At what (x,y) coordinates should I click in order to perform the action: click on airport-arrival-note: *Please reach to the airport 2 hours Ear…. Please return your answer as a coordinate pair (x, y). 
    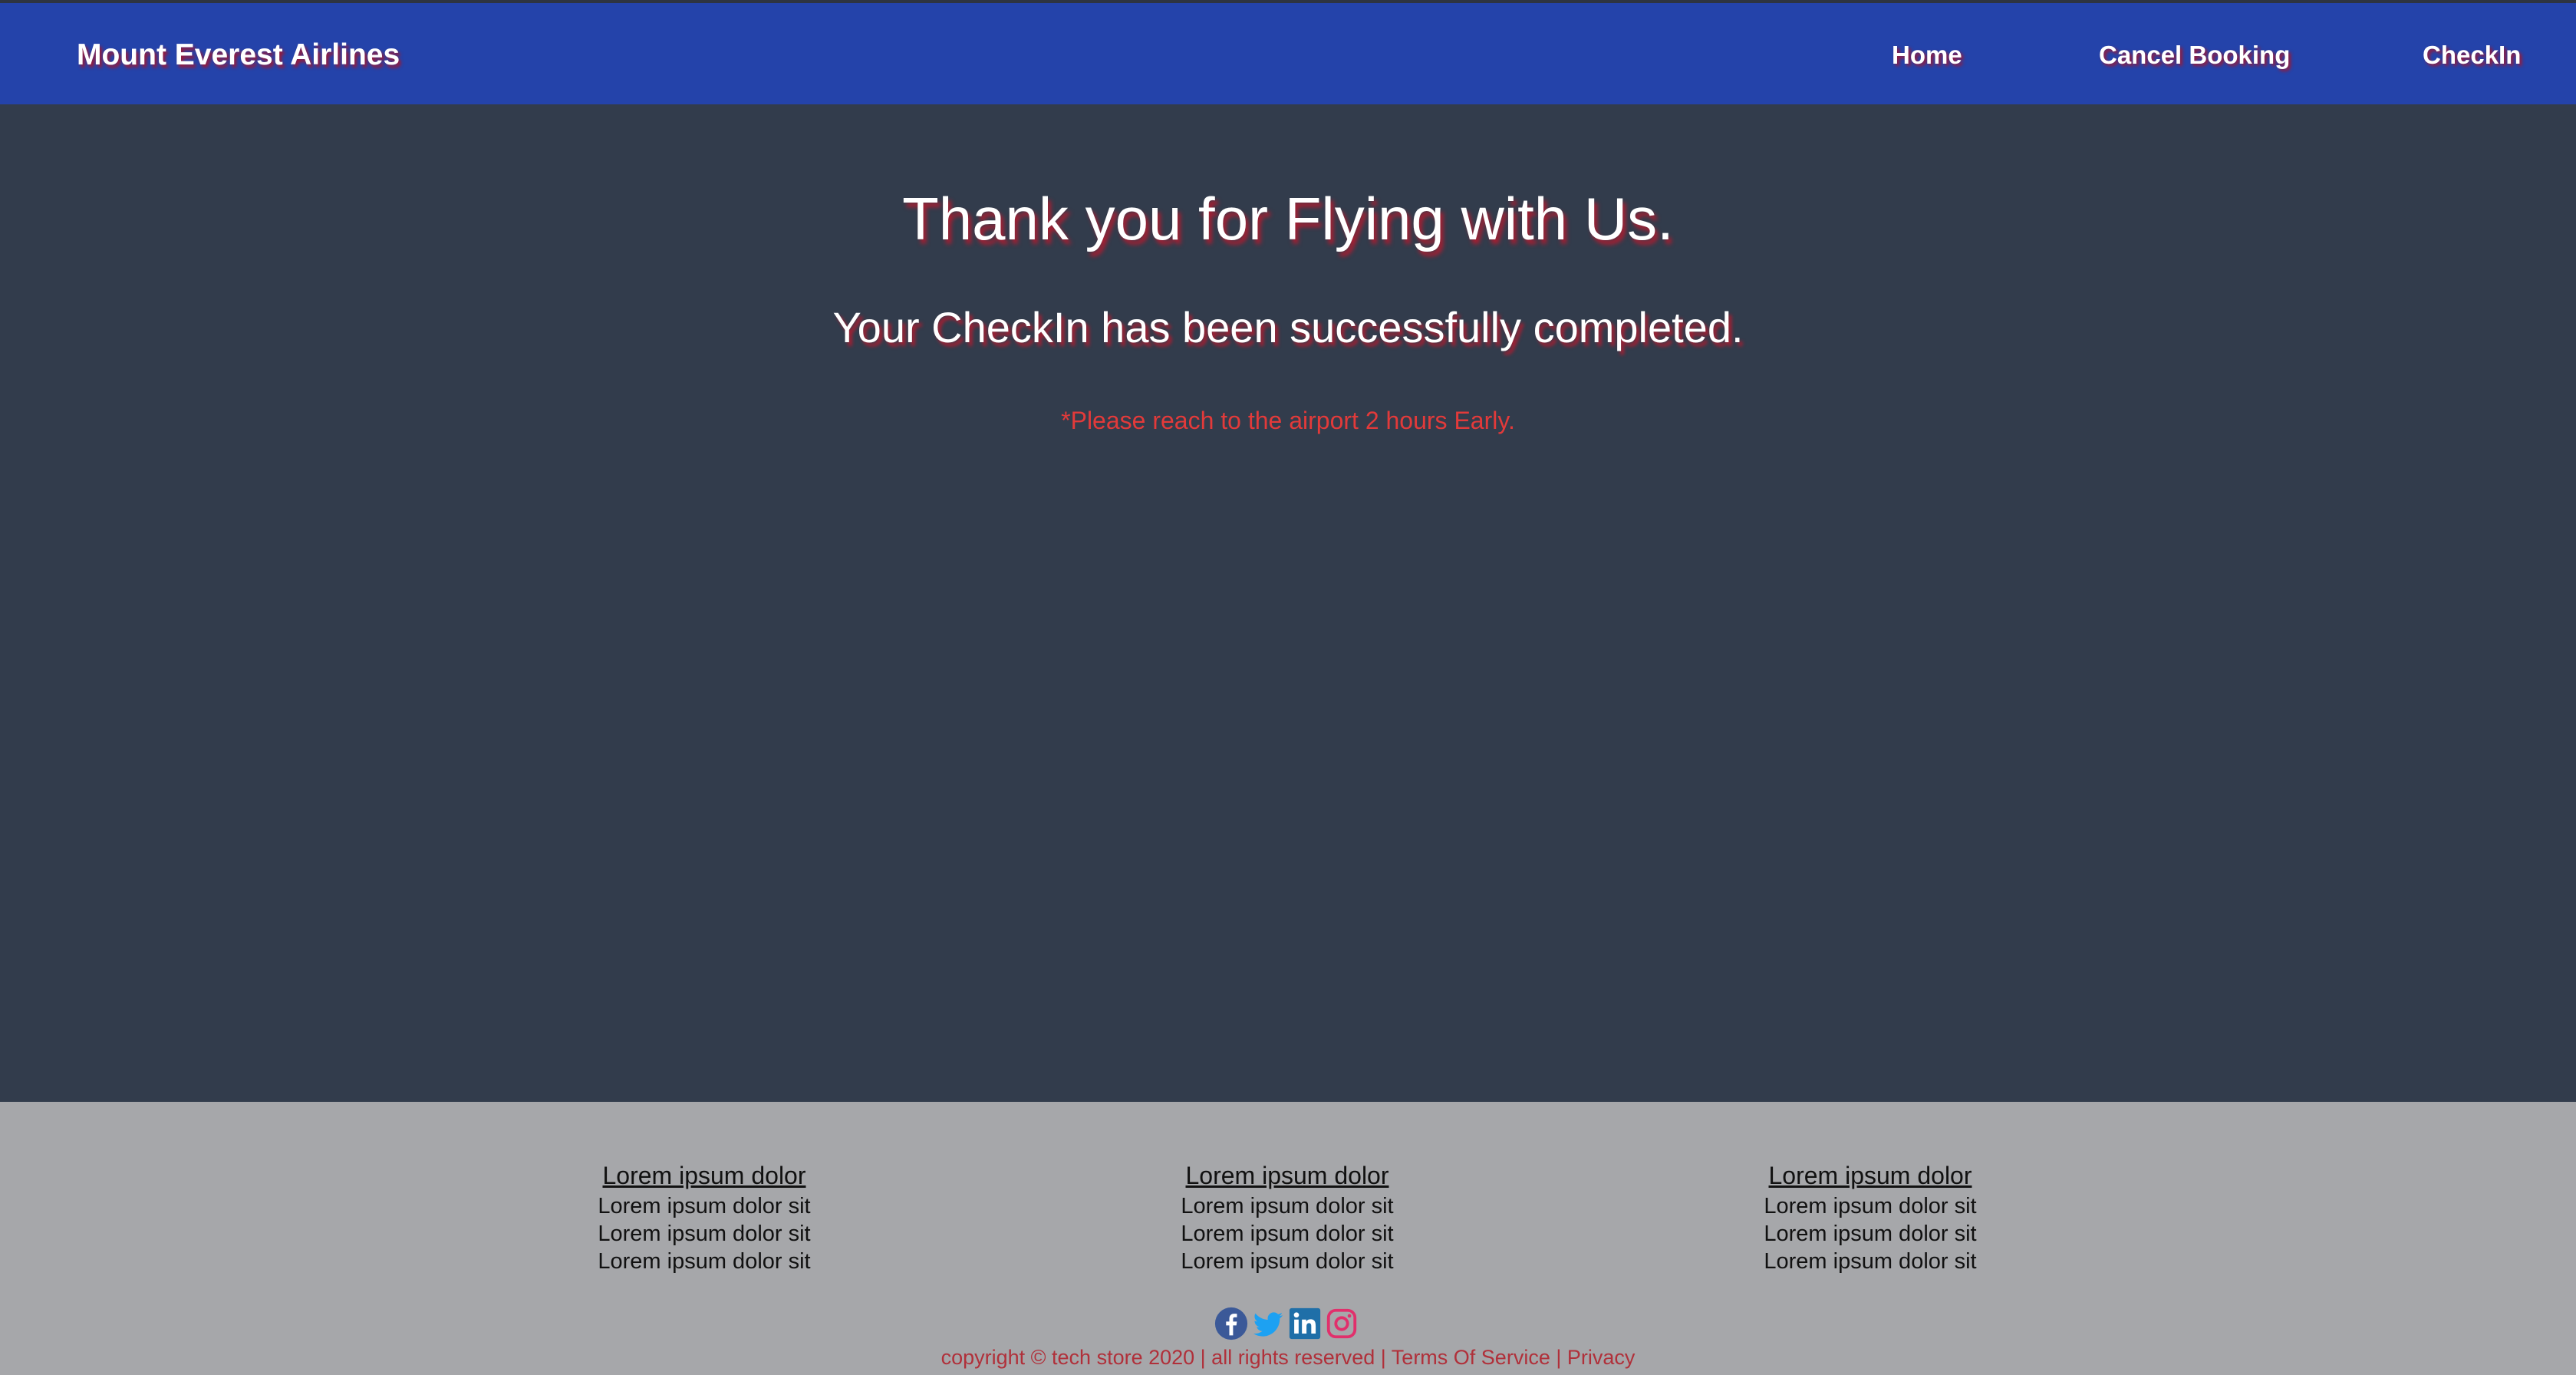
    Looking at the image, I should click on (1288, 420).